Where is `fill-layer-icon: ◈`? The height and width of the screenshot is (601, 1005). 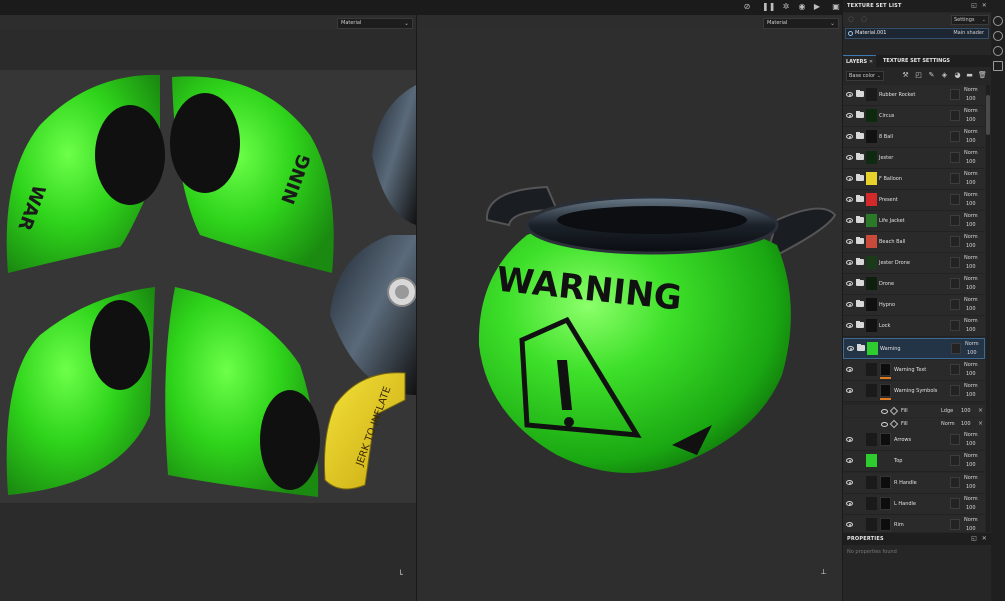
fill-layer-icon: ◈ is located at coordinates (944, 75).